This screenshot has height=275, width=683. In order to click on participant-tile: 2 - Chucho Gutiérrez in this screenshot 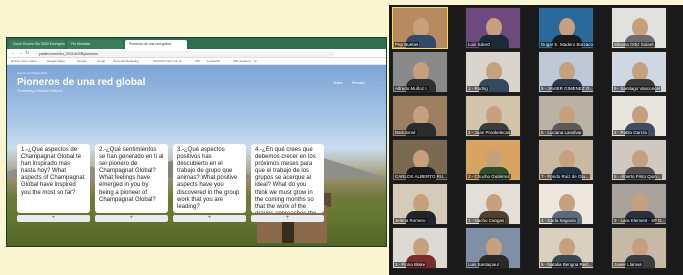, I will do `click(493, 160)`.